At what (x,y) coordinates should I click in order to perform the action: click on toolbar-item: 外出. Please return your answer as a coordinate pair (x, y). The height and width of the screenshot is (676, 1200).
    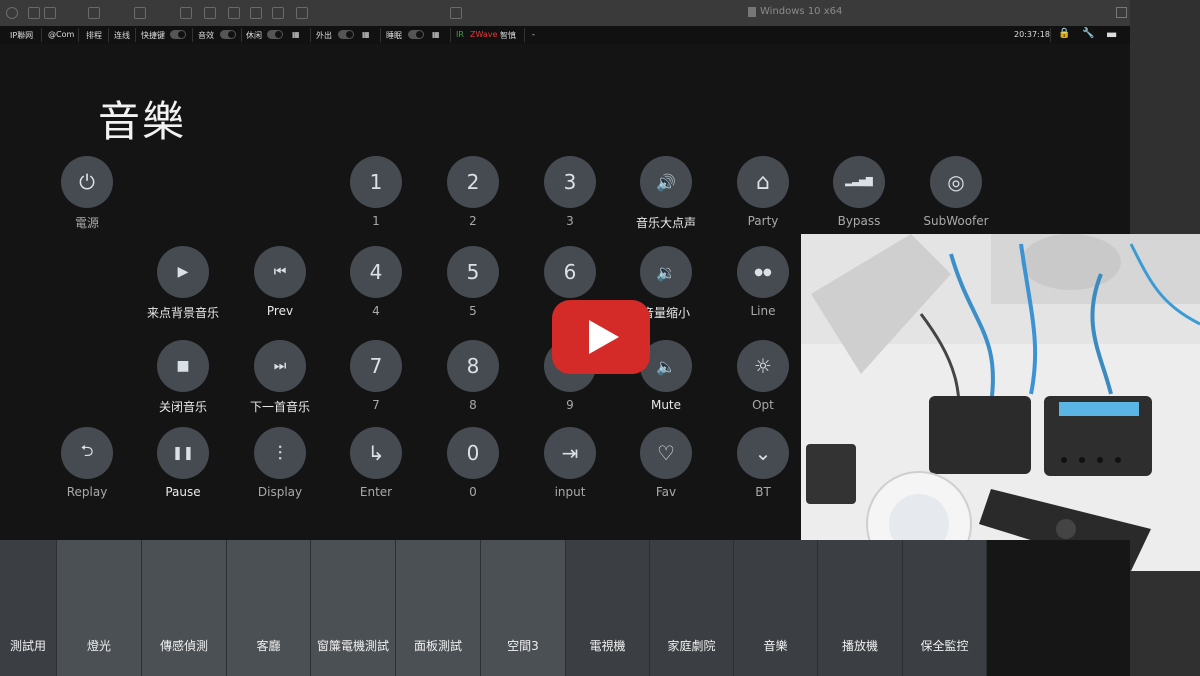
    Looking at the image, I should click on (324, 35).